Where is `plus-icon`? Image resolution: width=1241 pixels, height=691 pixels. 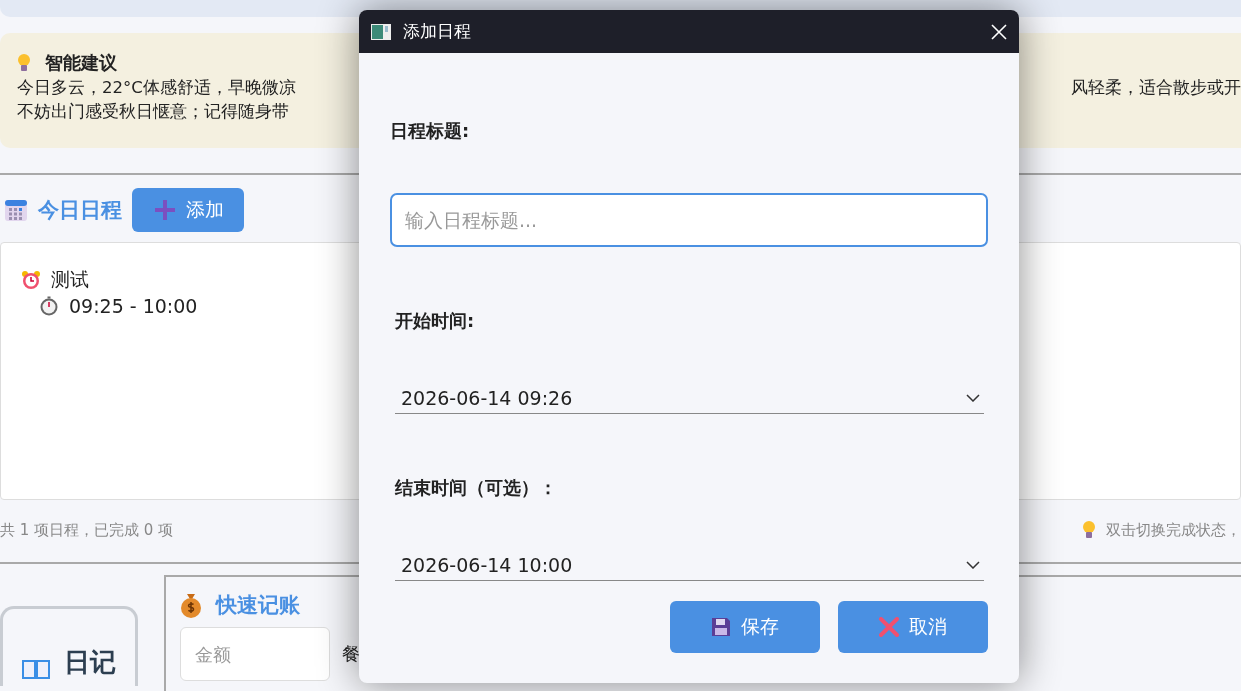
plus-icon is located at coordinates (165, 210).